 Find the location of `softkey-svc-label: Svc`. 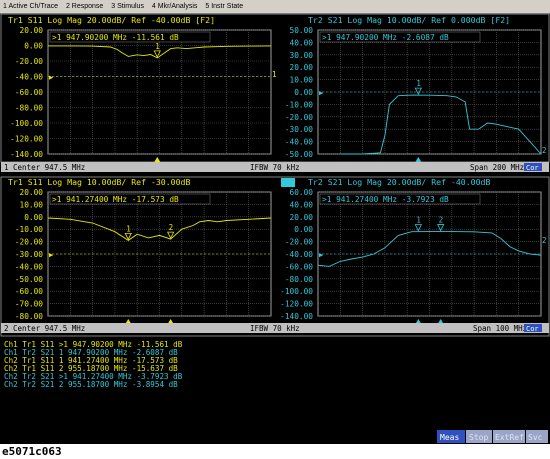

softkey-svc-label: Svc is located at coordinates (535, 437).